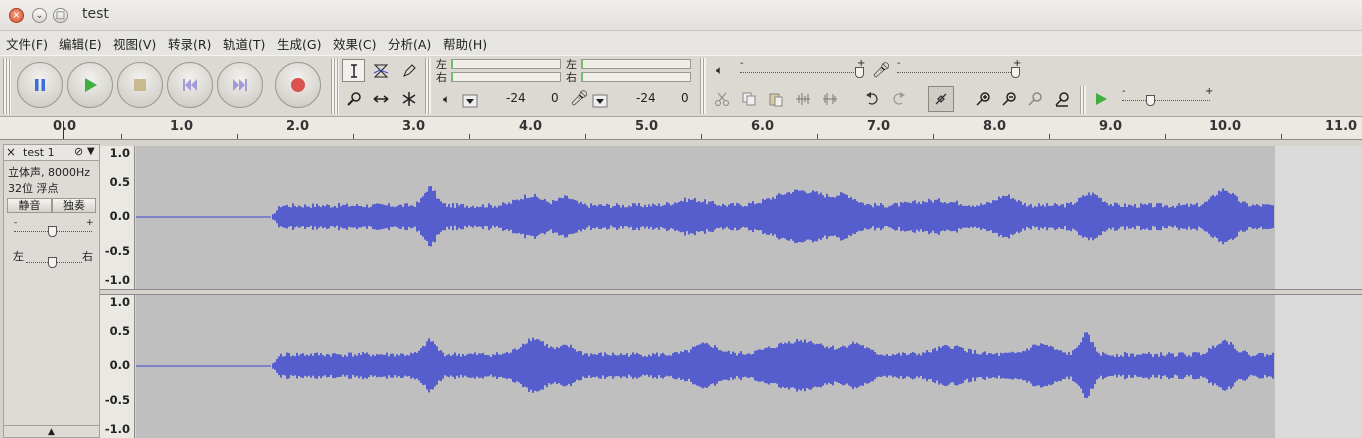  Describe the element at coordinates (803, 99) in the screenshot. I see `trim-button` at that location.